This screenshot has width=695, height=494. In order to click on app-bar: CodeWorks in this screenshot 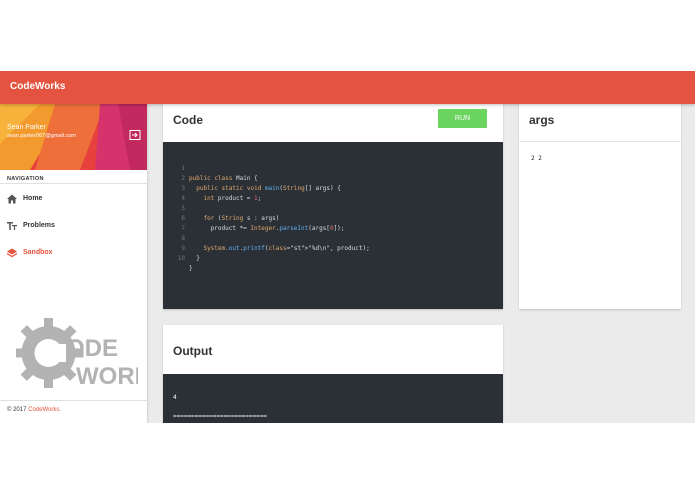, I will do `click(347, 87)`.